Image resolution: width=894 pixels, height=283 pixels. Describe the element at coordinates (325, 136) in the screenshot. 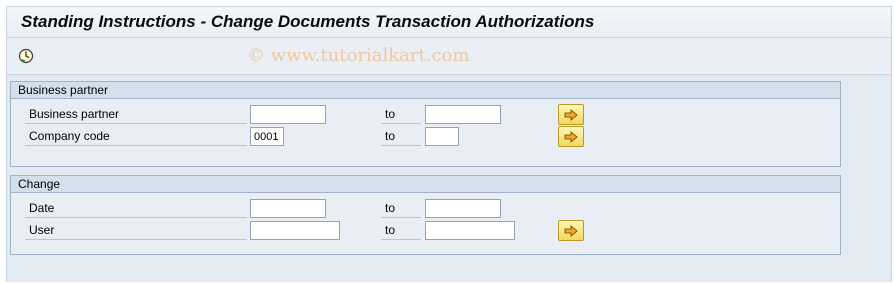

I see `row-company-code: Company code to` at that location.